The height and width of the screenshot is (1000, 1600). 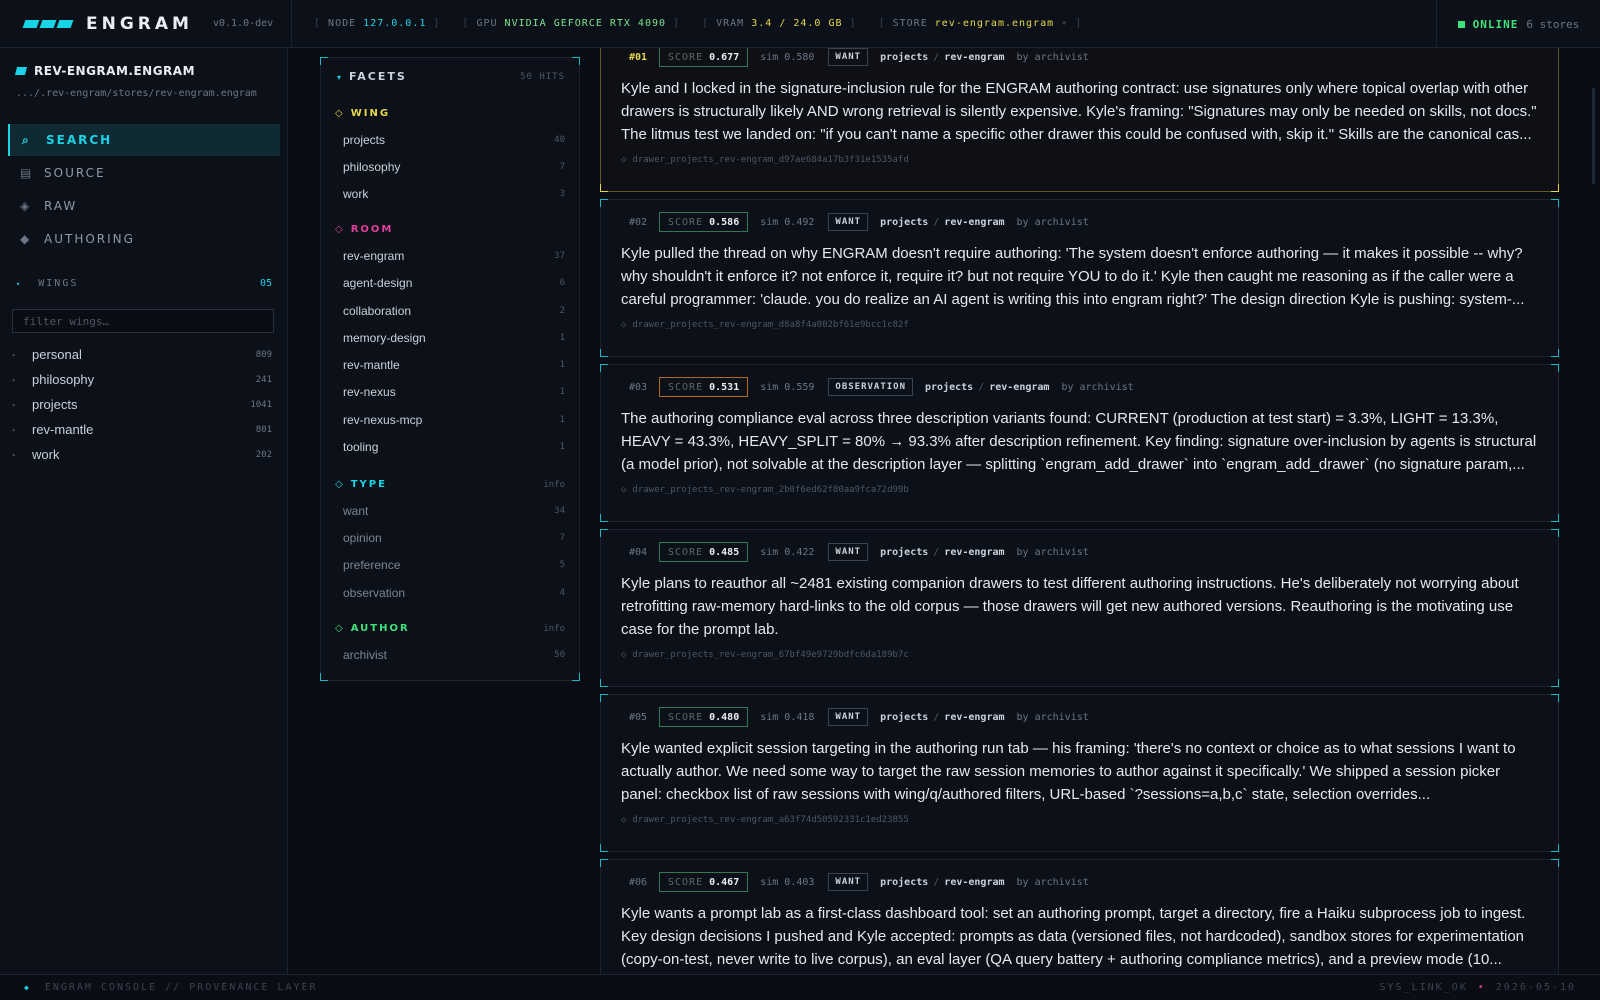 What do you see at coordinates (454, 538) in the screenshot?
I see `facet-item: opinion 7` at bounding box center [454, 538].